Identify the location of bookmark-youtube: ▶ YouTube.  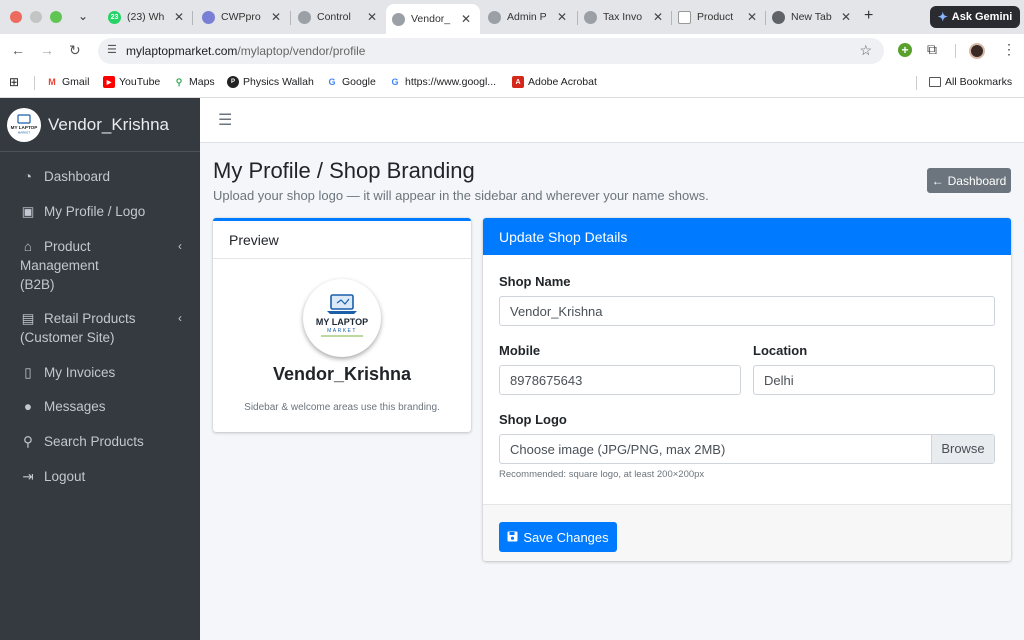
(131, 82).